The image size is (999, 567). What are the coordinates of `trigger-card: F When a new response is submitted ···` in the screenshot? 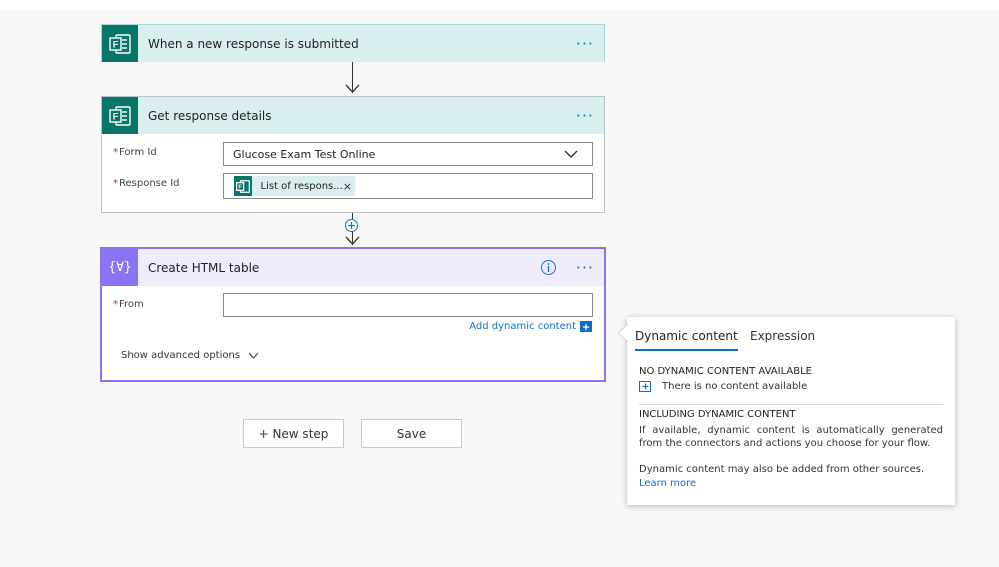 It's located at (353, 43).